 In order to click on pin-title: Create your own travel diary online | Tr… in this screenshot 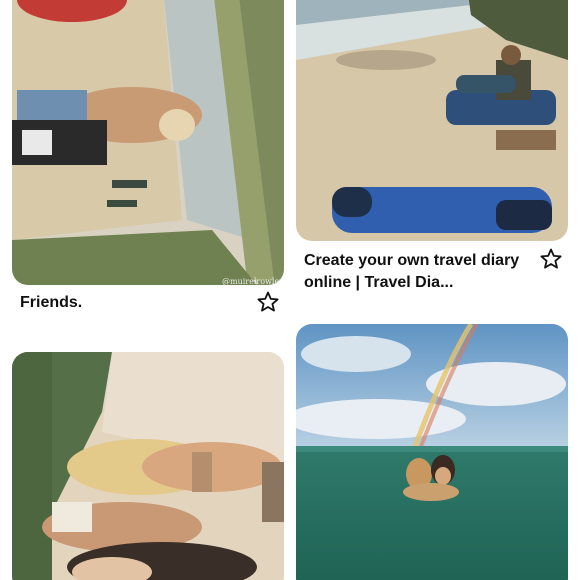, I will do `click(412, 271)`.